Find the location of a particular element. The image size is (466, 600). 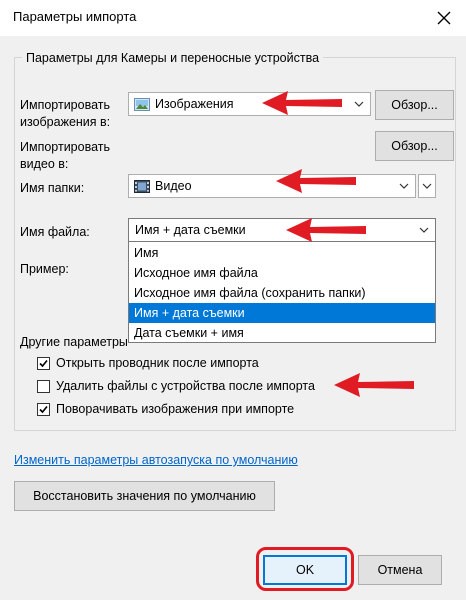

checkbox-delete-files is located at coordinates (43, 386).